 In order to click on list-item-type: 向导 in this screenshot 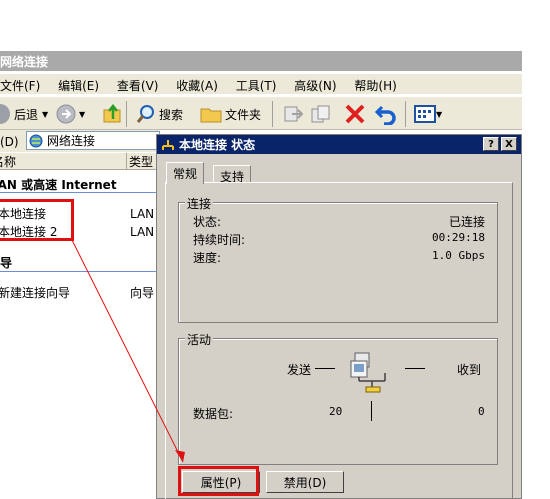, I will do `click(142, 293)`.